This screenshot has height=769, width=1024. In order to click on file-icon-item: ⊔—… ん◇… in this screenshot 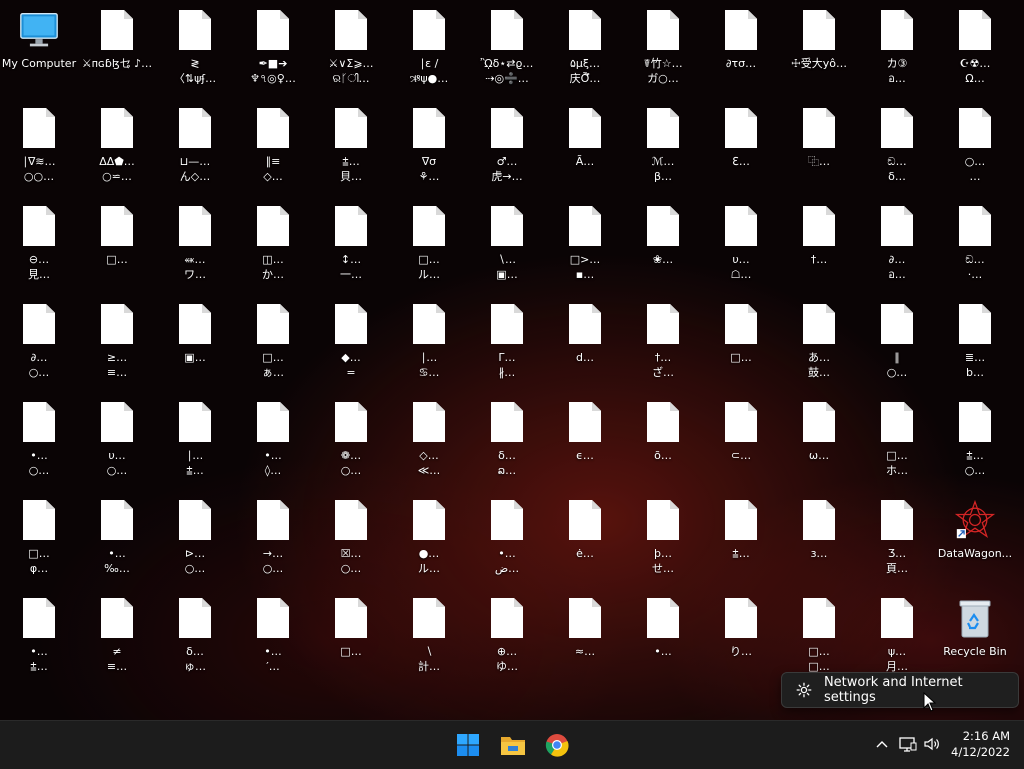, I will do `click(195, 149)`.